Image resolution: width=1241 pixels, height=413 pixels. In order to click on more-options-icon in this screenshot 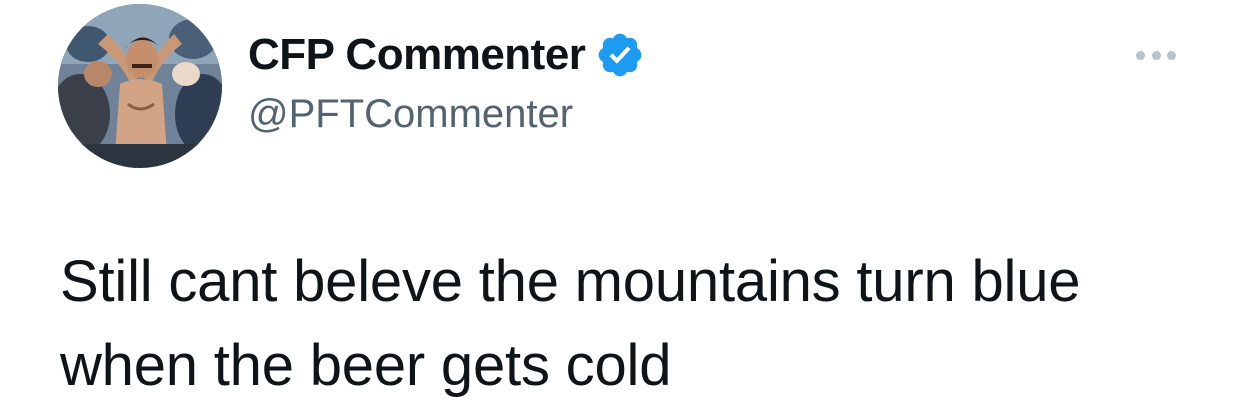, I will do `click(1156, 55)`.